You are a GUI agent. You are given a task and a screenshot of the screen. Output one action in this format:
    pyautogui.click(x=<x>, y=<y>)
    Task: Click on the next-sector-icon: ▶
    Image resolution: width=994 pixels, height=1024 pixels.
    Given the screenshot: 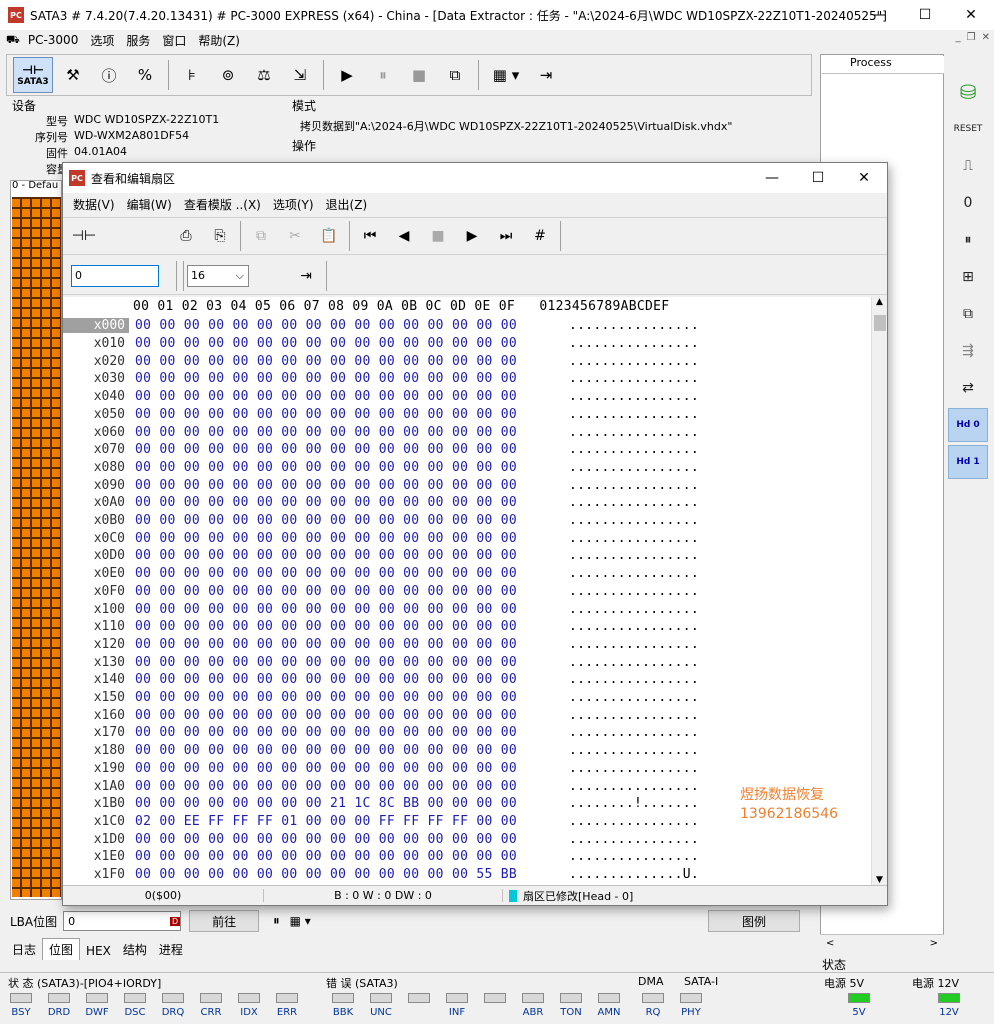 What is the action you would take?
    pyautogui.click(x=472, y=236)
    